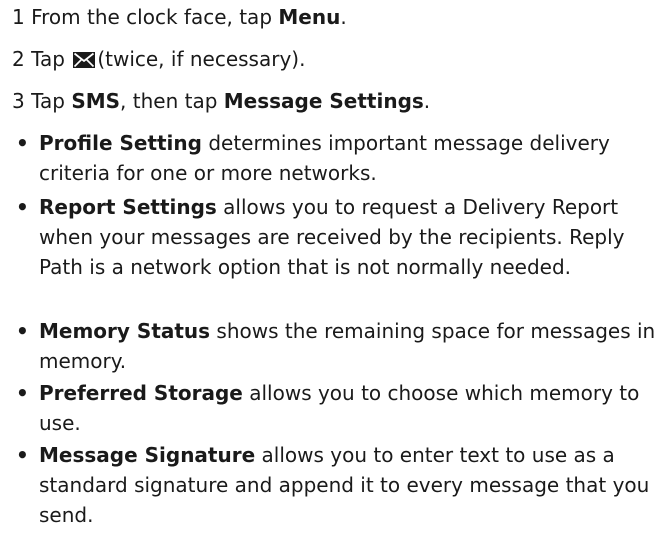 This screenshot has height=550, width=672. I want to click on envelope-icon, so click(84, 61).